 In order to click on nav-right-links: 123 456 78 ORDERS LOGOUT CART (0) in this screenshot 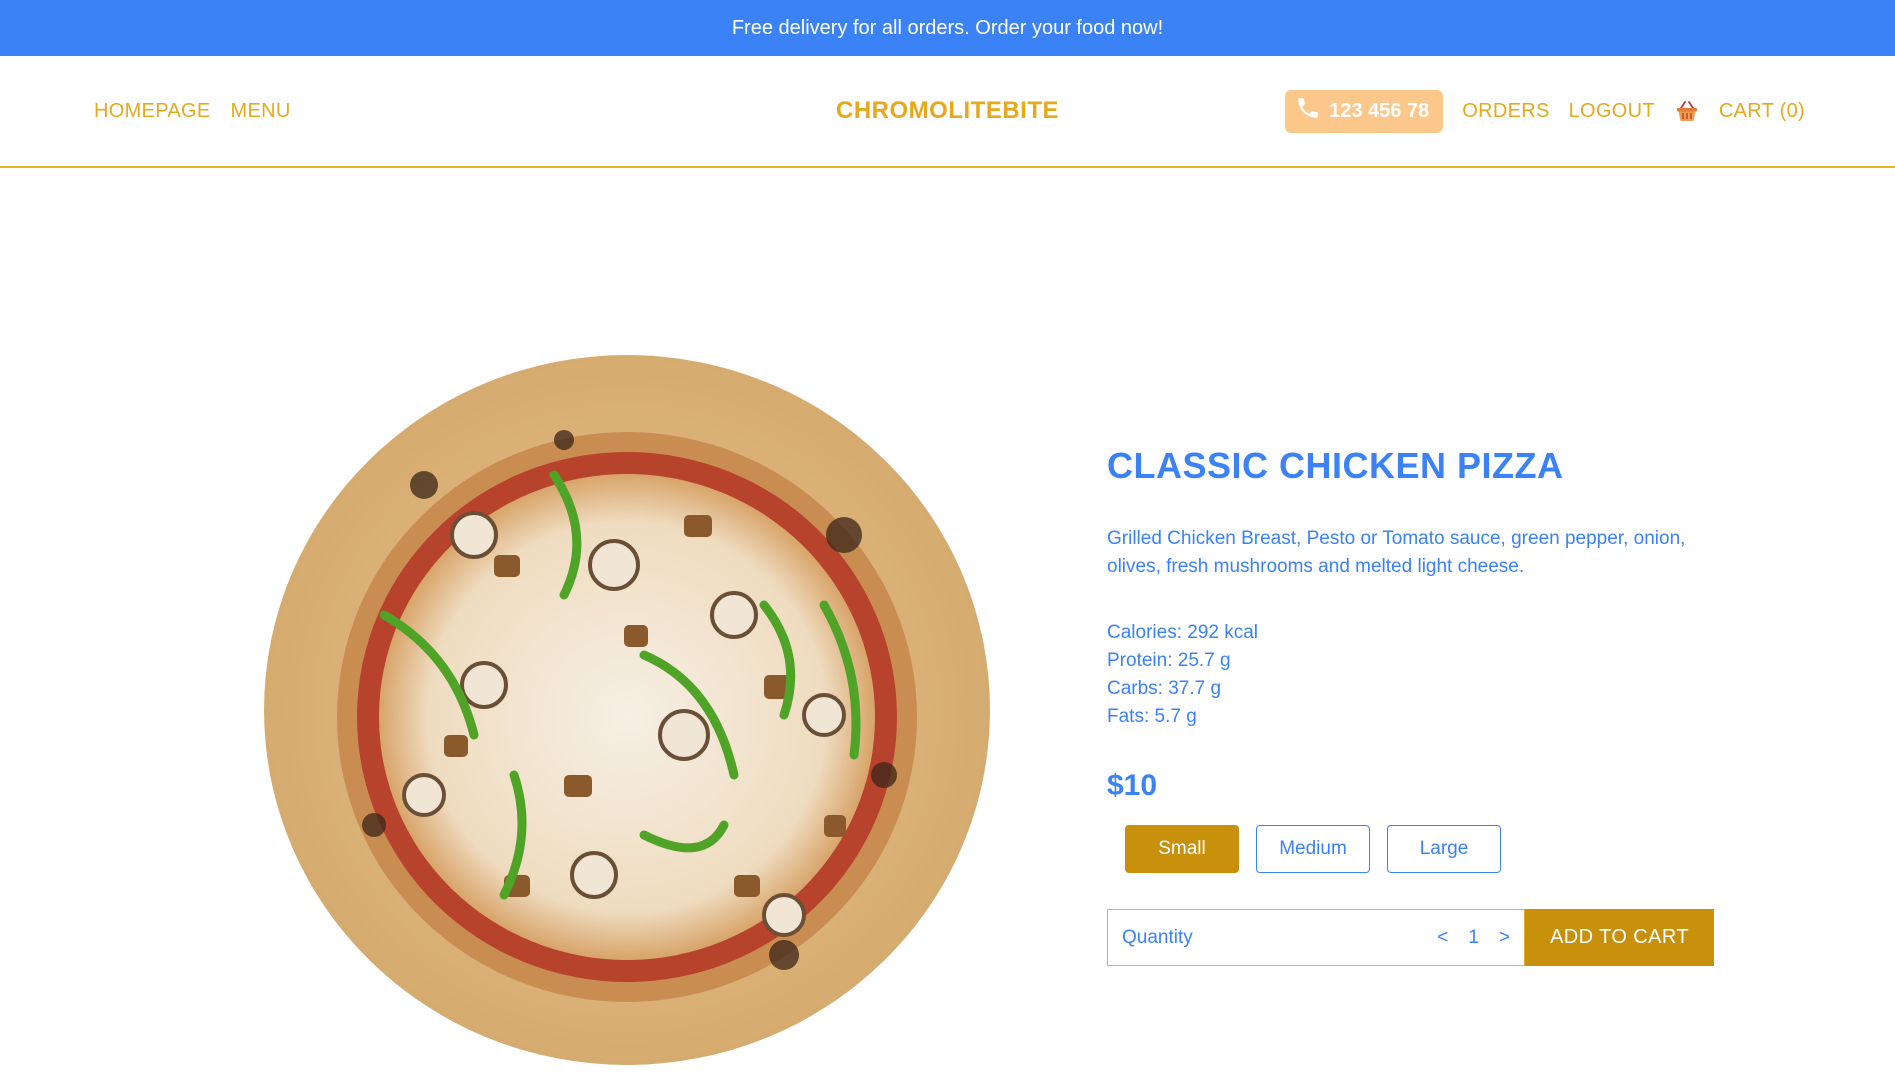, I will do `click(1545, 111)`.